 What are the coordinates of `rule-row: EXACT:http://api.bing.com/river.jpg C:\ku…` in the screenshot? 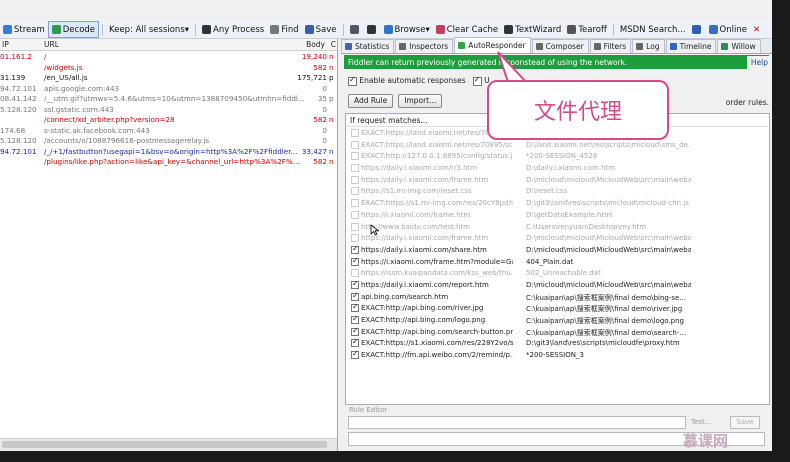 It's located at (557, 308).